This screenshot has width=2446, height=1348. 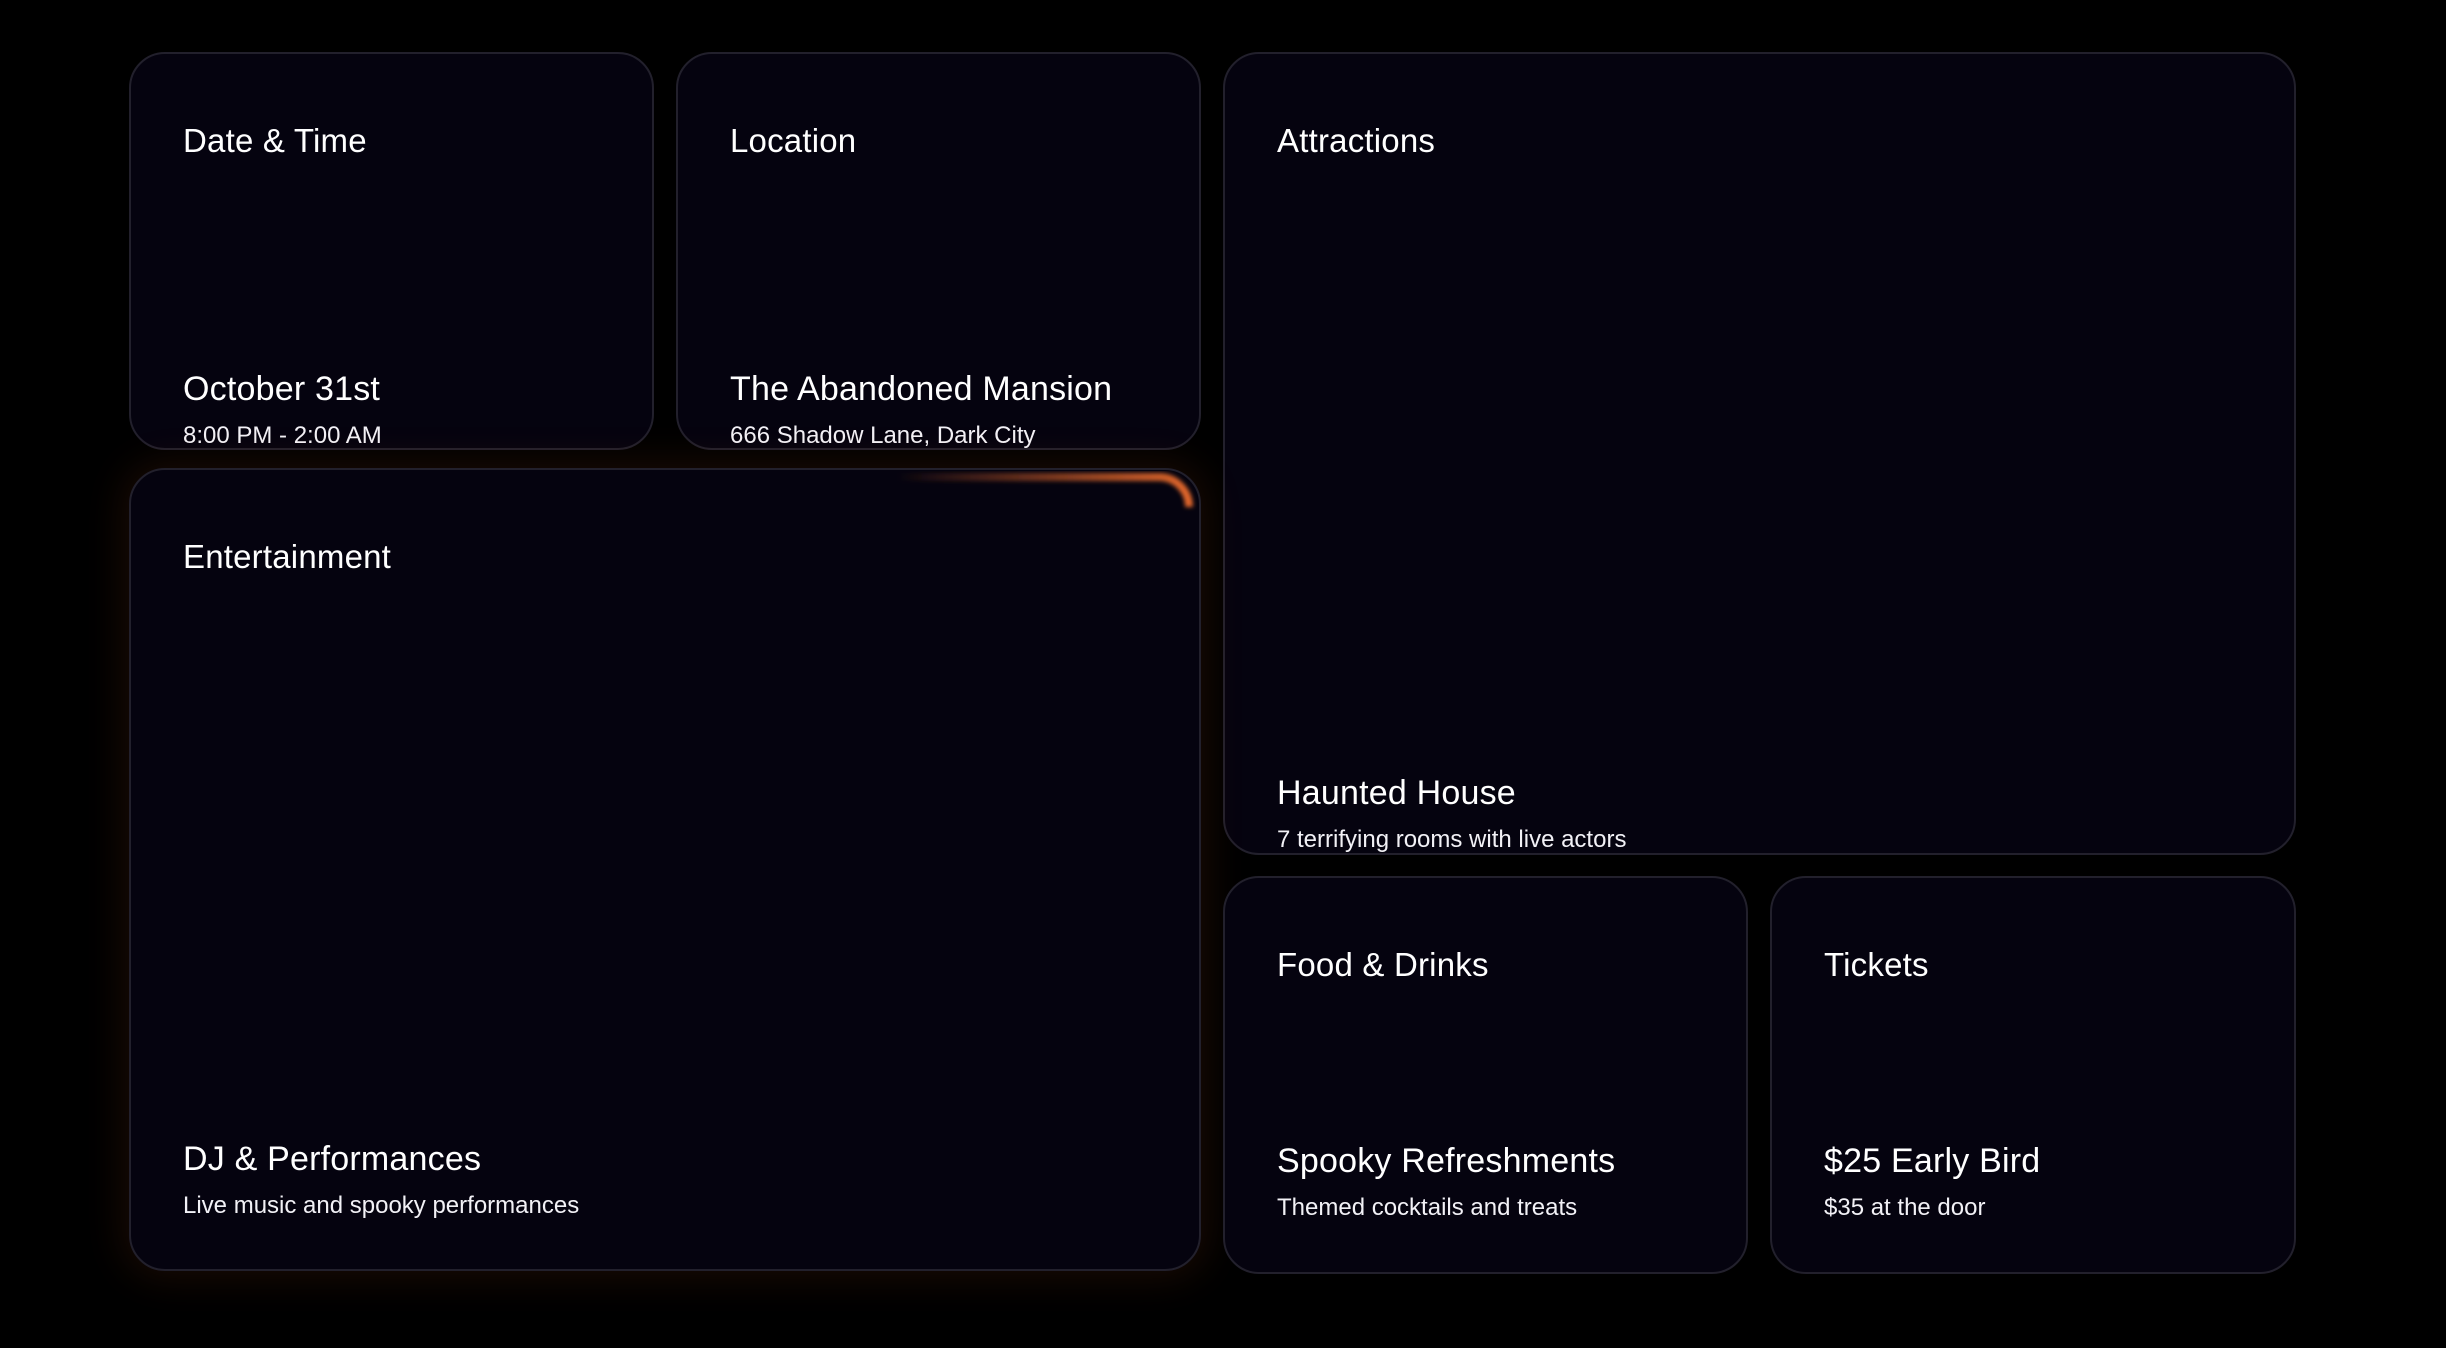 What do you see at coordinates (1045, 621) in the screenshot?
I see `glow-border-accent` at bounding box center [1045, 621].